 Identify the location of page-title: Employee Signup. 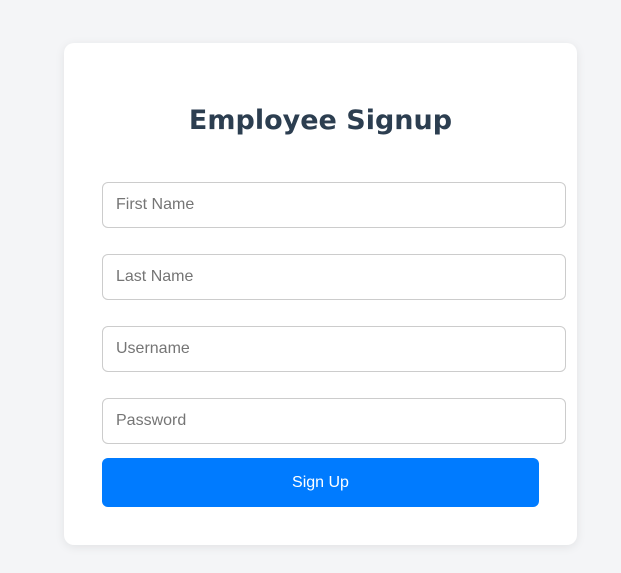
(320, 120).